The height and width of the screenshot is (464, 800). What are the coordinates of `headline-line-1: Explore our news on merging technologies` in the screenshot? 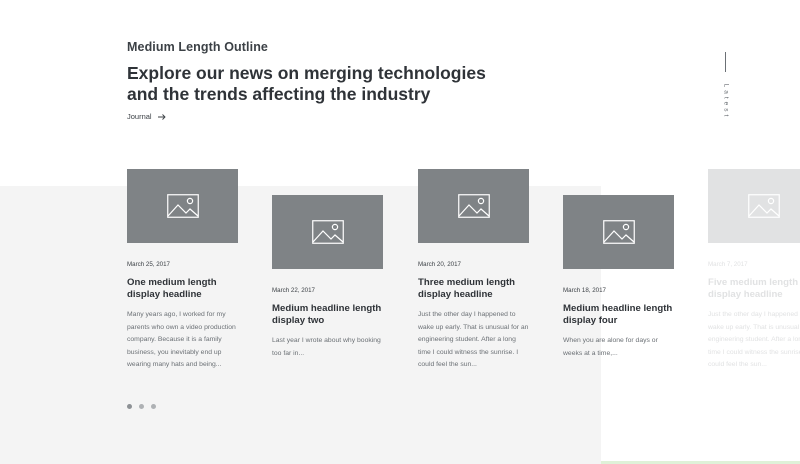 It's located at (306, 73).